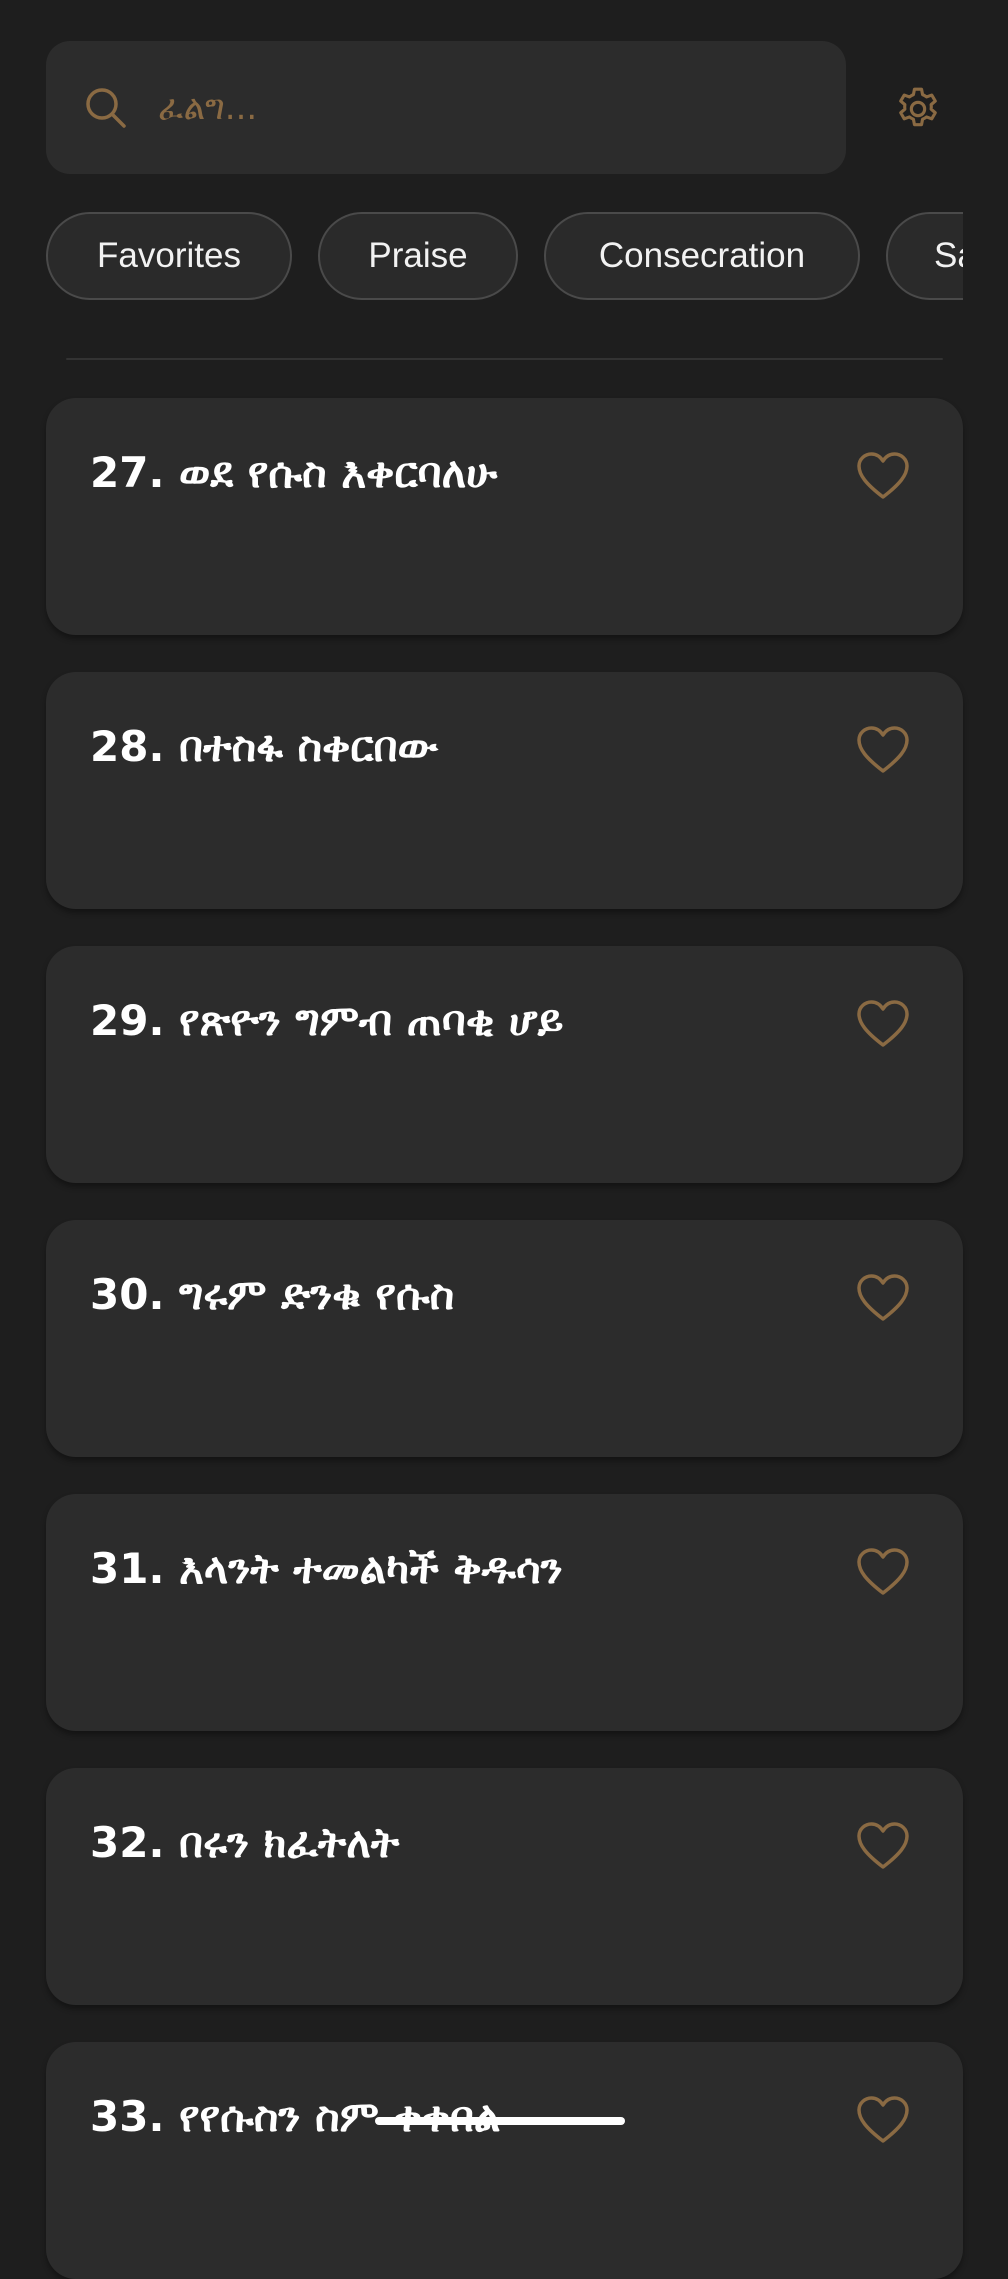  Describe the element at coordinates (504, 790) in the screenshot. I see `song-card: 28. በተስፋ ስቀርበው` at that location.